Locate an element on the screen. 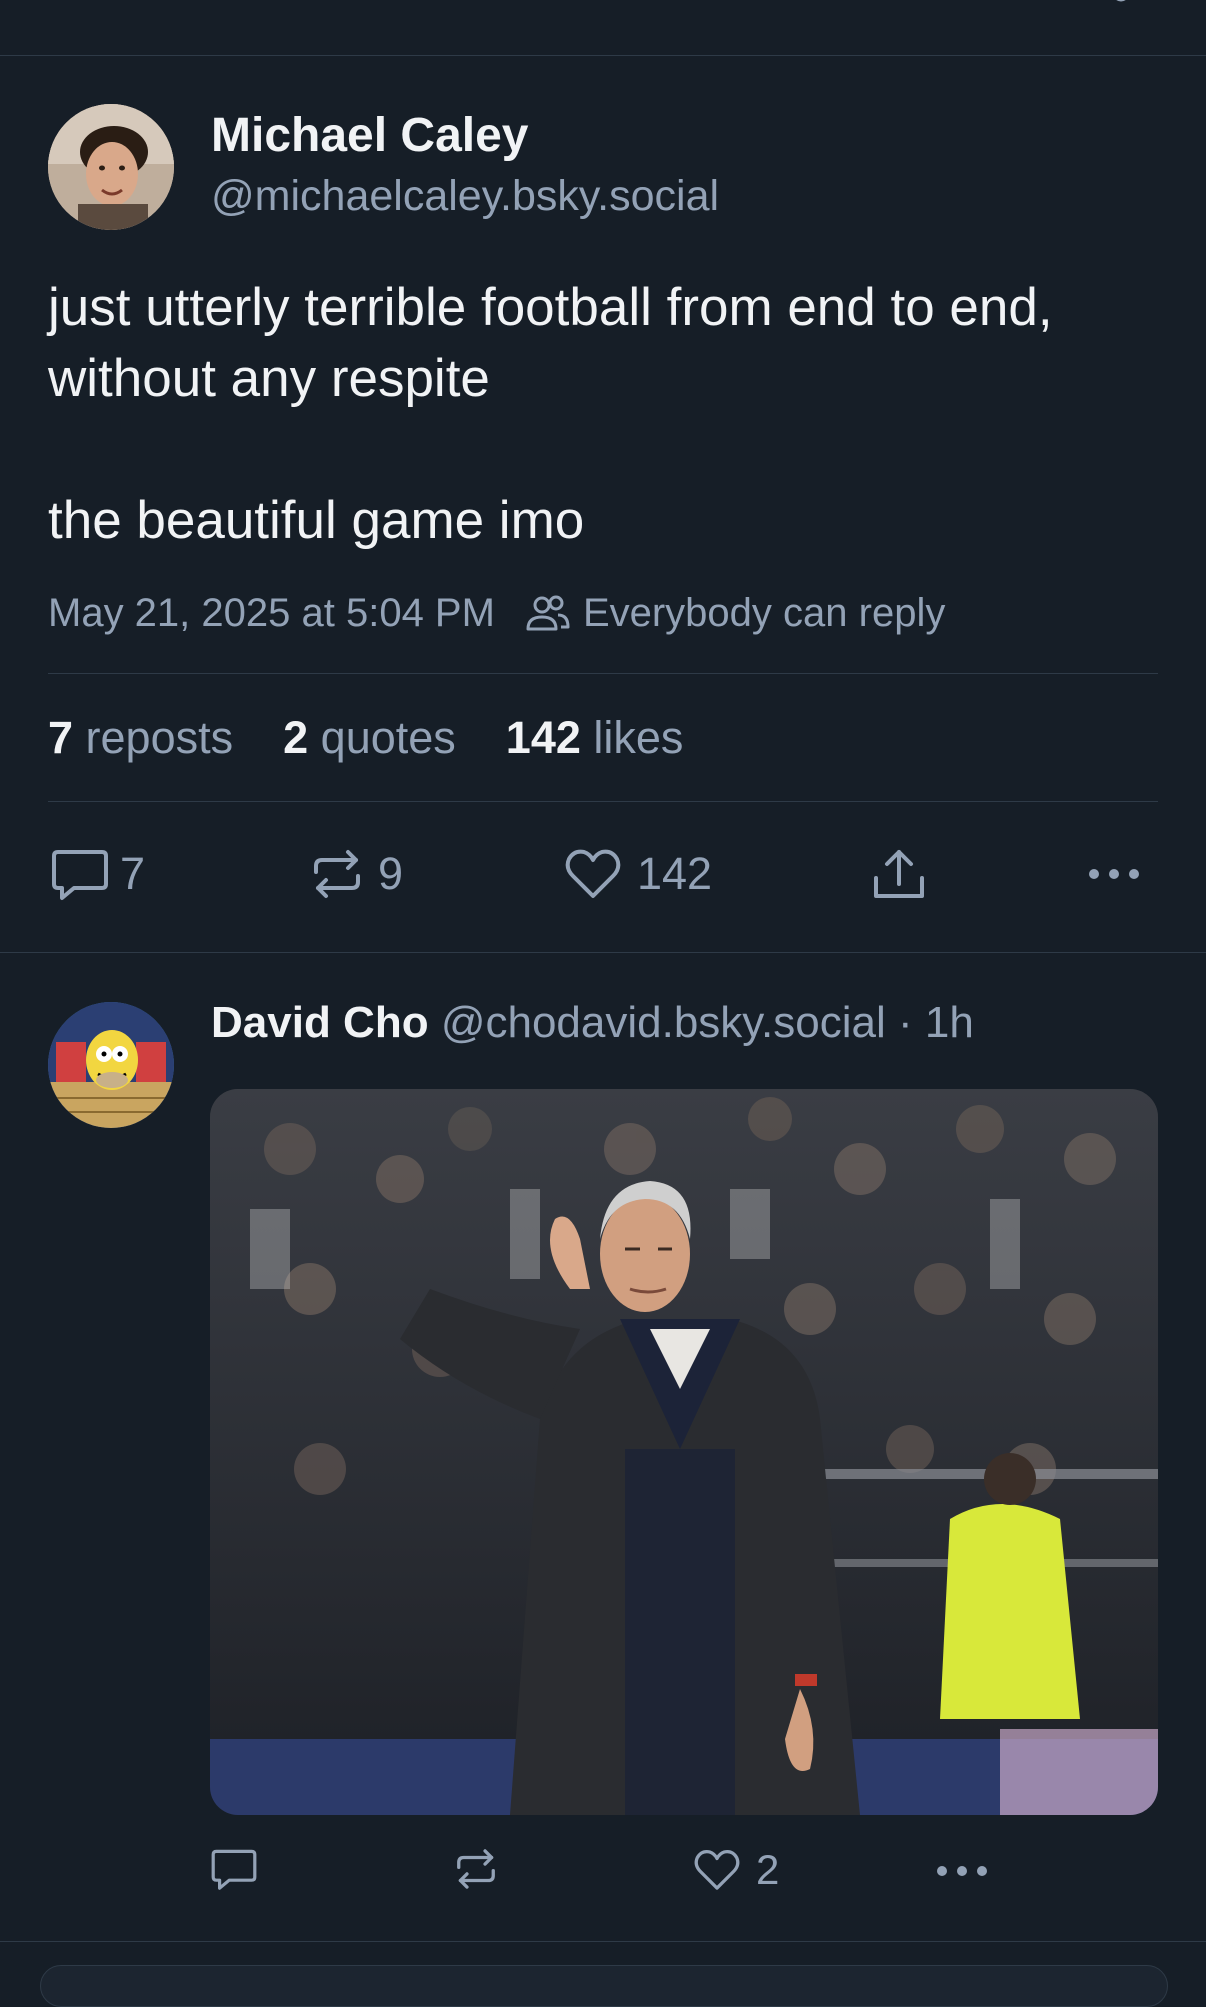 This screenshot has height=2007, width=1206. reposts-stat: 7 reposts is located at coordinates (140, 738).